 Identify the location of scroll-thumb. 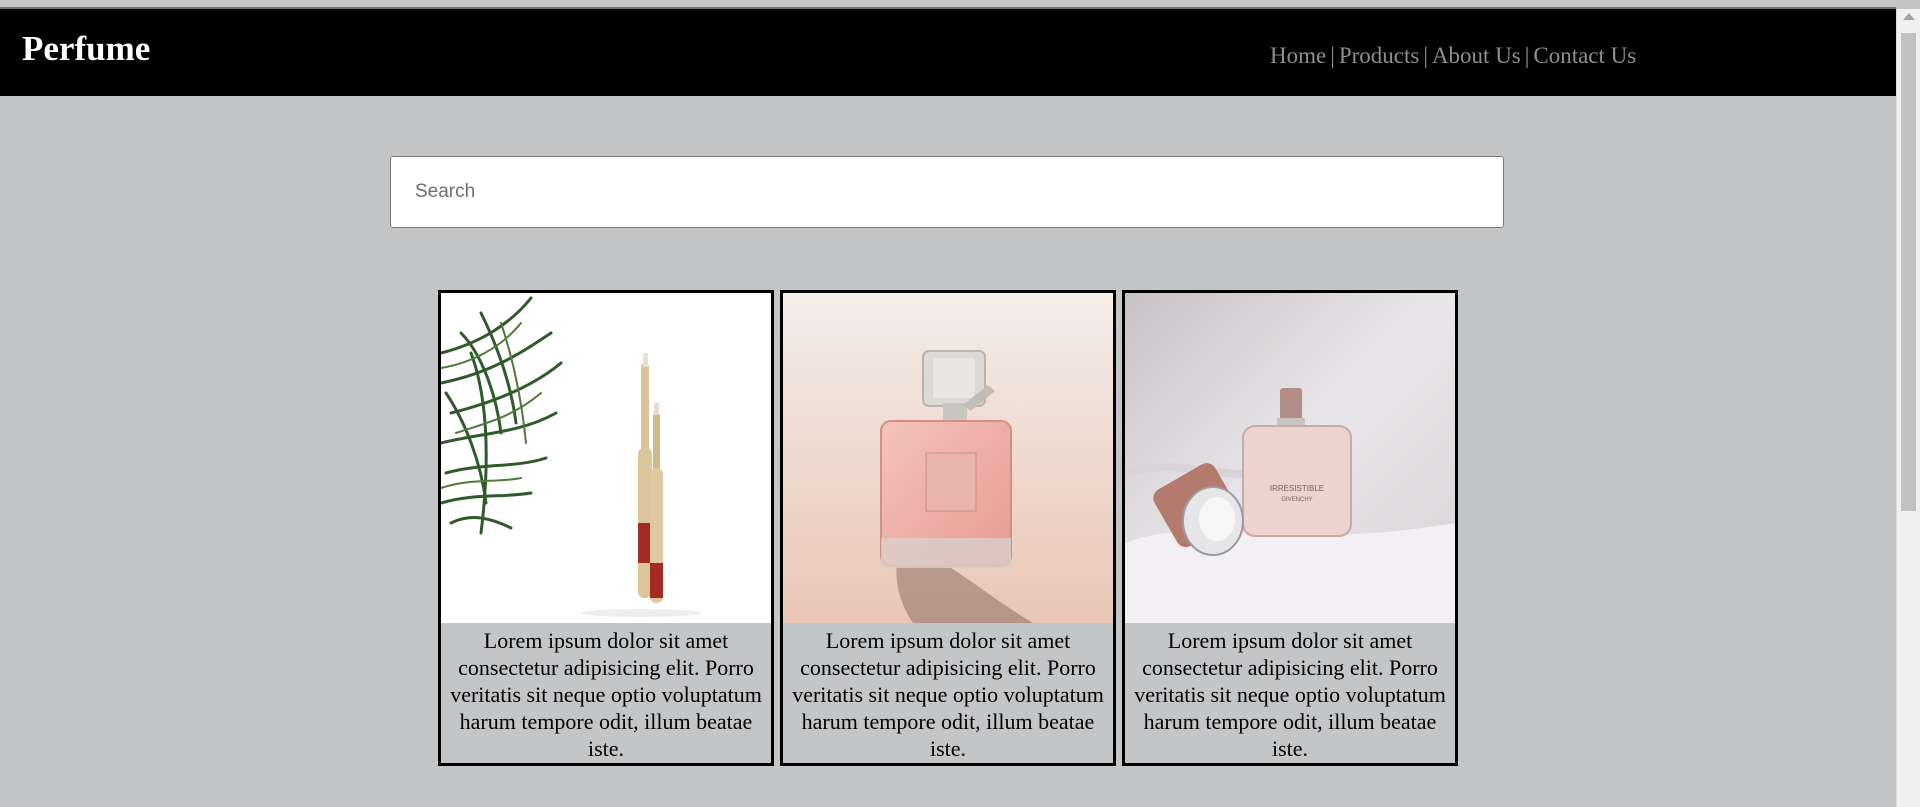
(1908, 272).